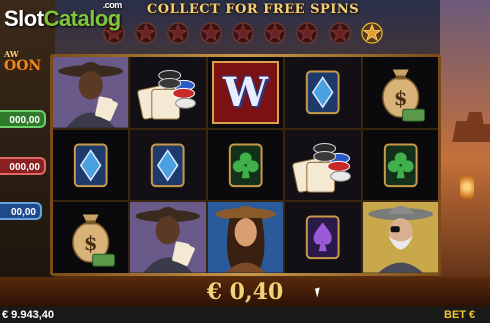 The image size is (490, 323). What do you see at coordinates (245, 315) in the screenshot?
I see `bottom-bar` at bounding box center [245, 315].